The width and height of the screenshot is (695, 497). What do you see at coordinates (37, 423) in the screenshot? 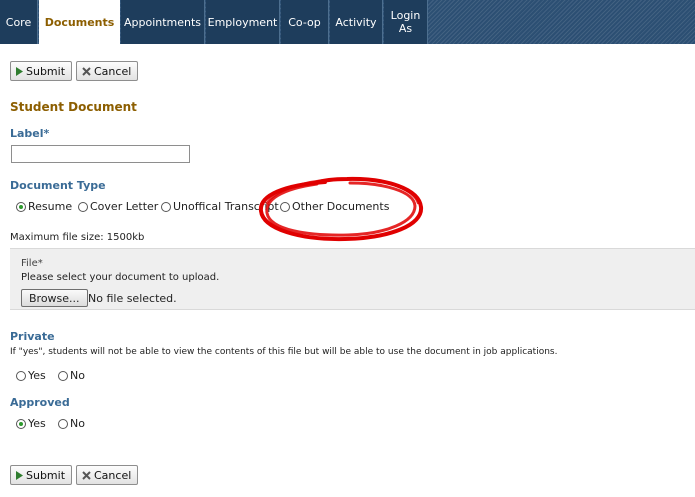
I see `radio-approved-yes-label: Yes` at bounding box center [37, 423].